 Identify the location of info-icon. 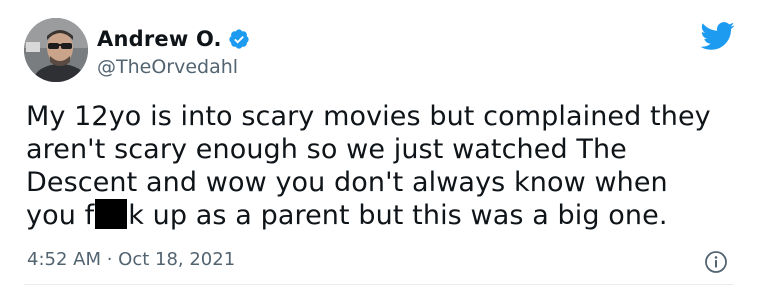
(716, 262).